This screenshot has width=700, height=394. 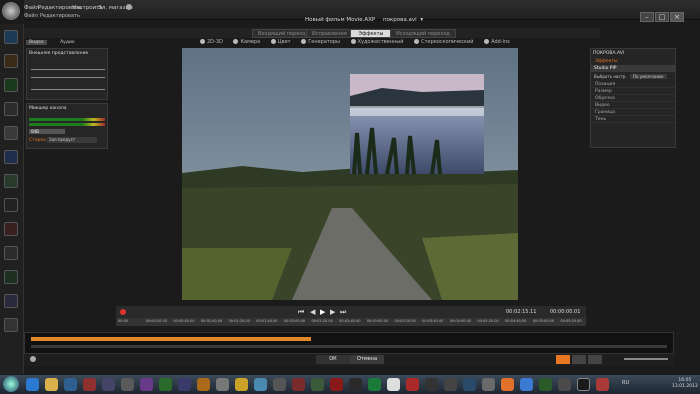 What do you see at coordinates (51, 384) in the screenshot?
I see `explorer-icon` at bounding box center [51, 384].